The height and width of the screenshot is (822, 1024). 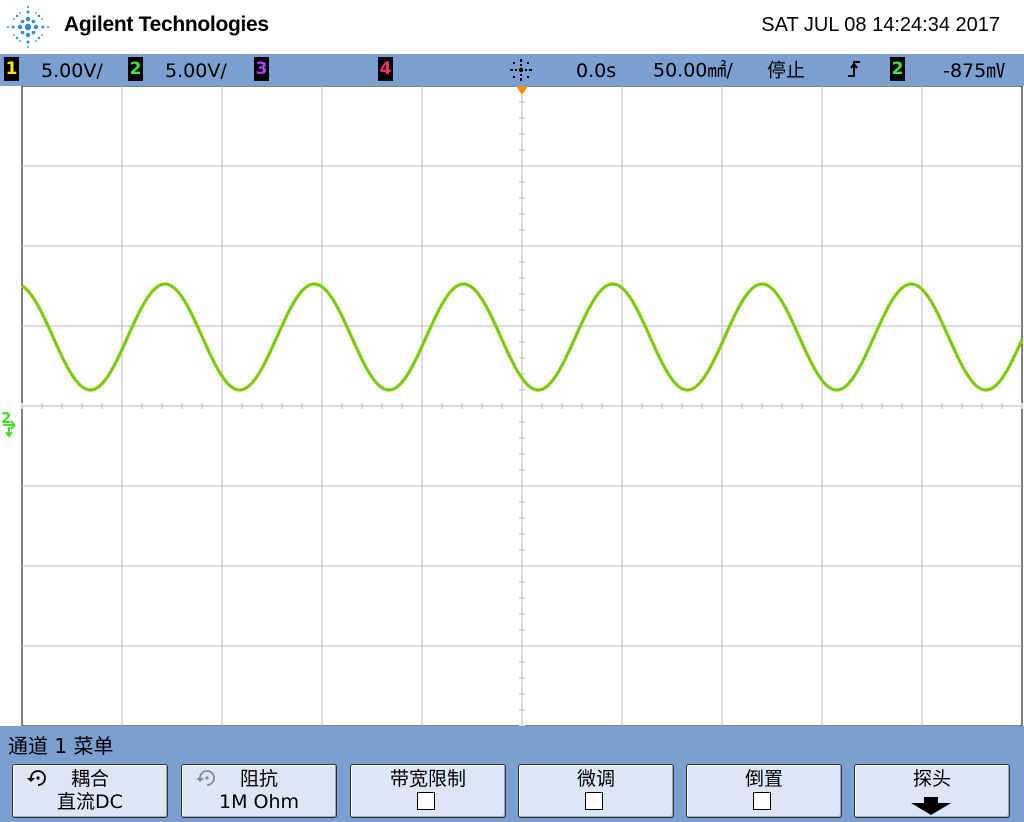 I want to click on impedance-softkey: 阻抗 1M Ohm, so click(x=259, y=791).